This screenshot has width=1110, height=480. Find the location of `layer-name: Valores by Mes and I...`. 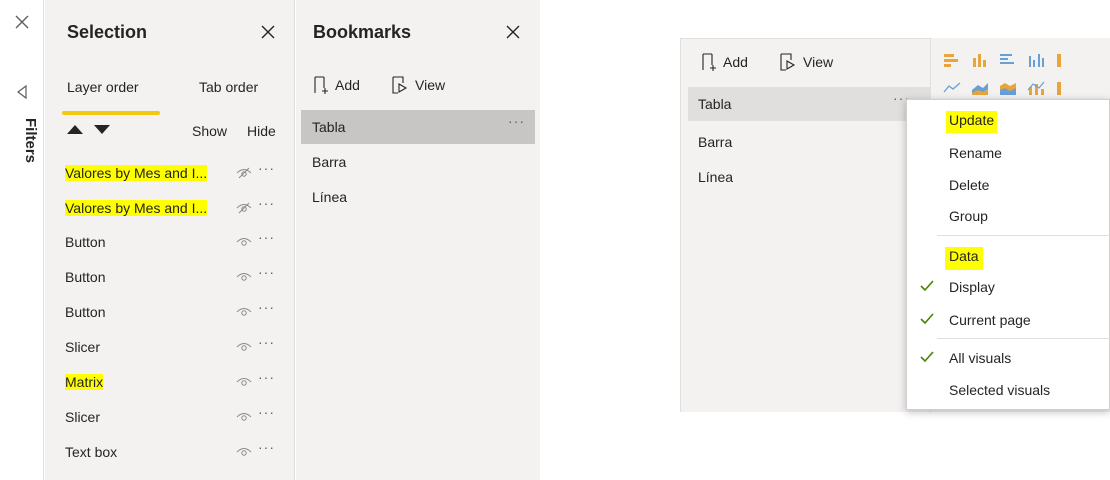

layer-name: Valores by Mes and I... is located at coordinates (136, 173).